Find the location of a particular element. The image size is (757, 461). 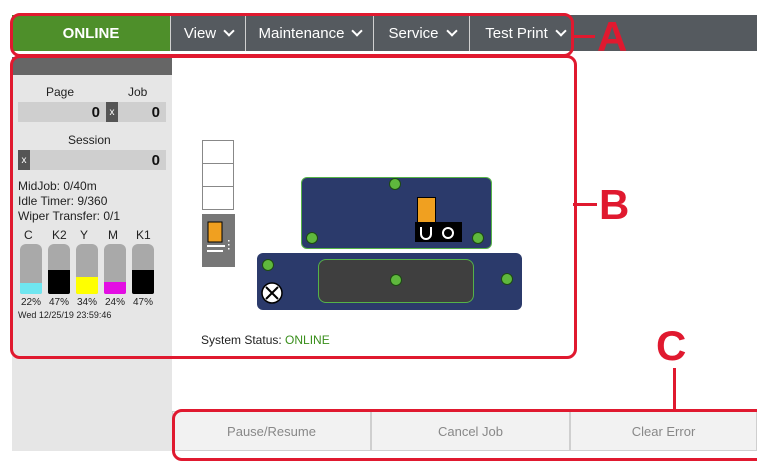

system-status: System Status: ONLINE is located at coordinates (265, 340).